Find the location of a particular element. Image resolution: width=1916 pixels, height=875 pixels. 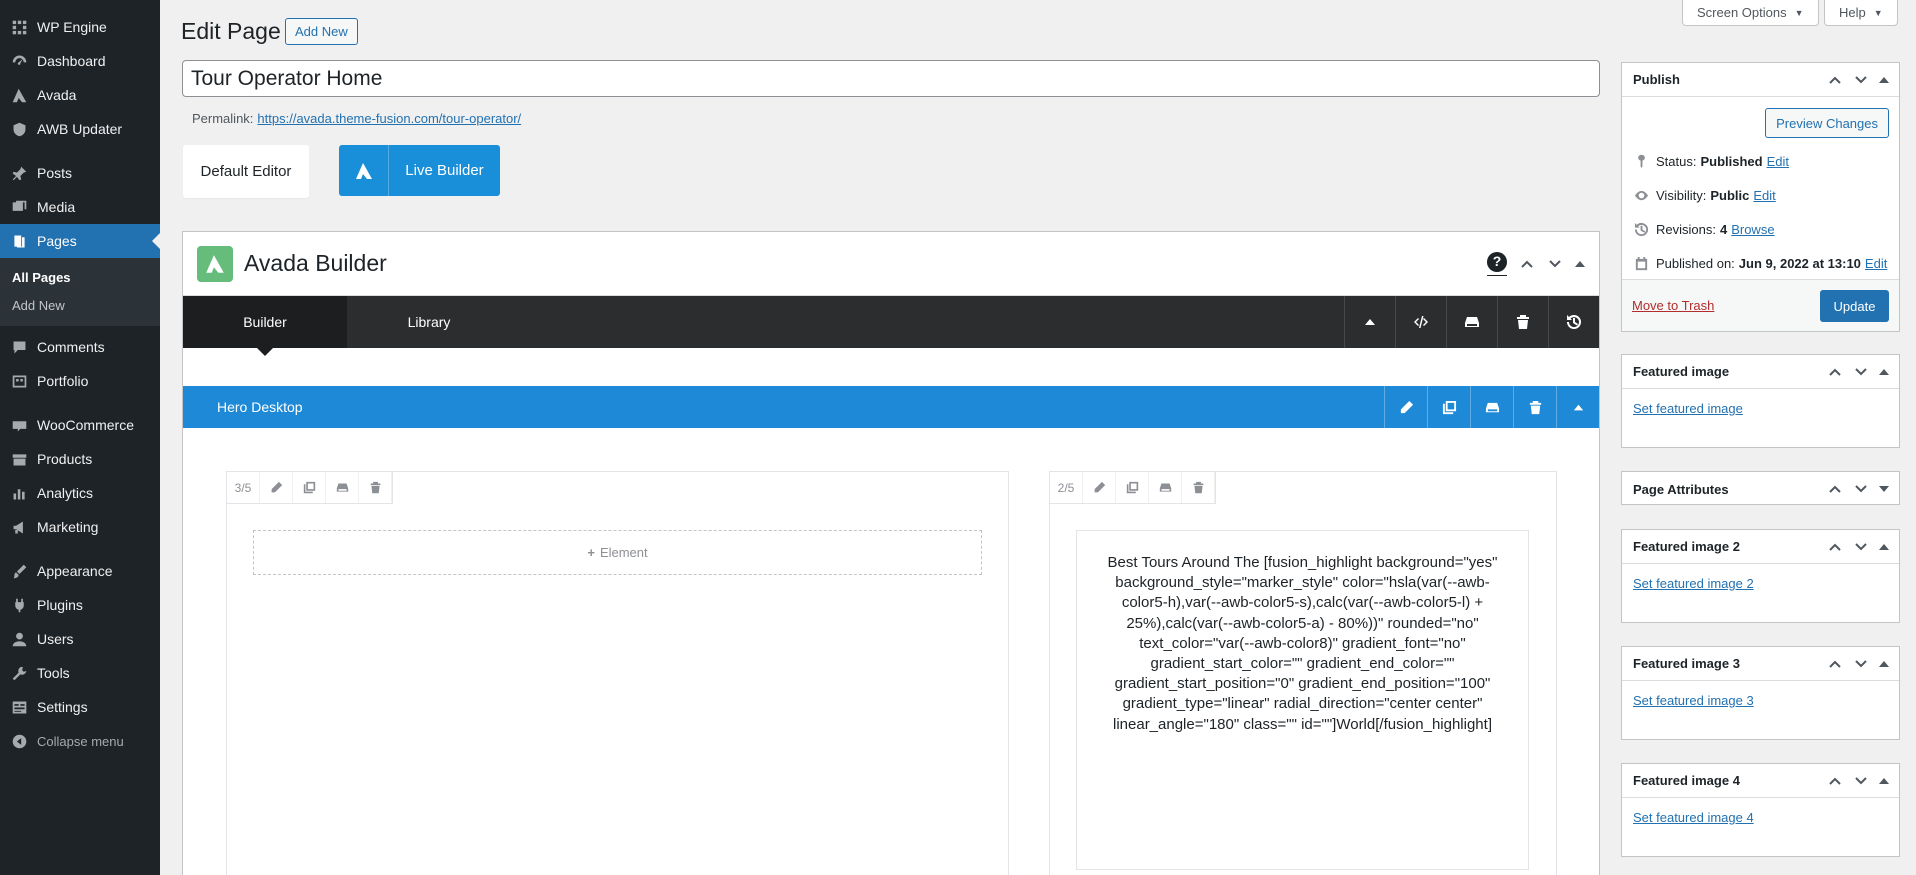

collapse-menu-button: Collapse menu is located at coordinates (80, 741).